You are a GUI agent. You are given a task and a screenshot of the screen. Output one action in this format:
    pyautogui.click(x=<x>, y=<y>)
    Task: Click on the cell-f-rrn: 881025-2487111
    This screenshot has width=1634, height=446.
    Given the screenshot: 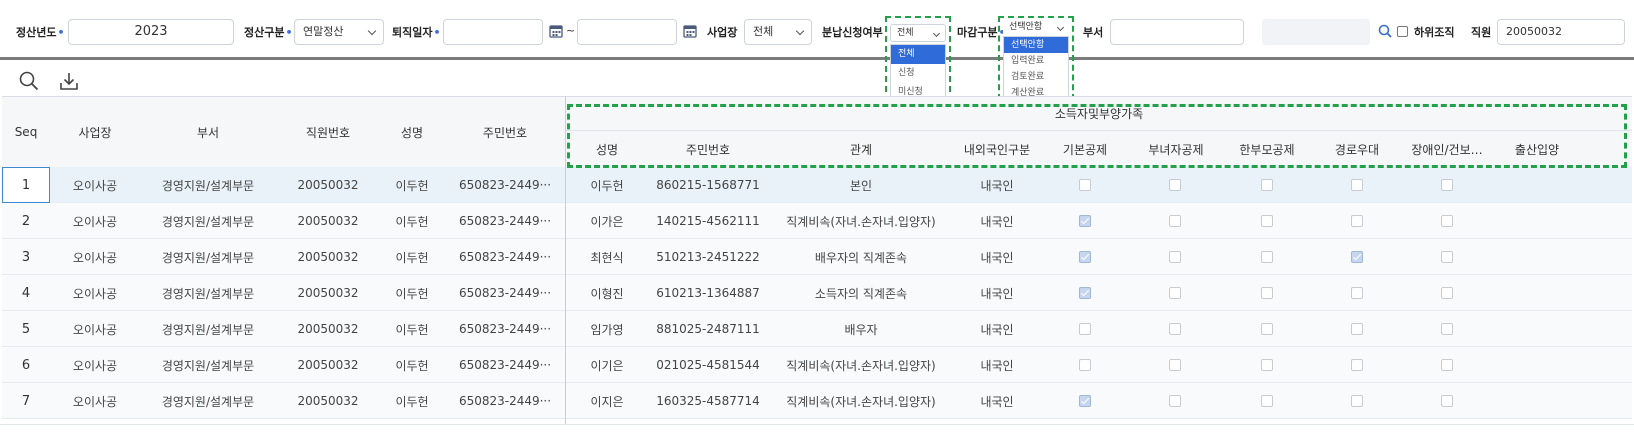 What is the action you would take?
    pyautogui.click(x=708, y=329)
    